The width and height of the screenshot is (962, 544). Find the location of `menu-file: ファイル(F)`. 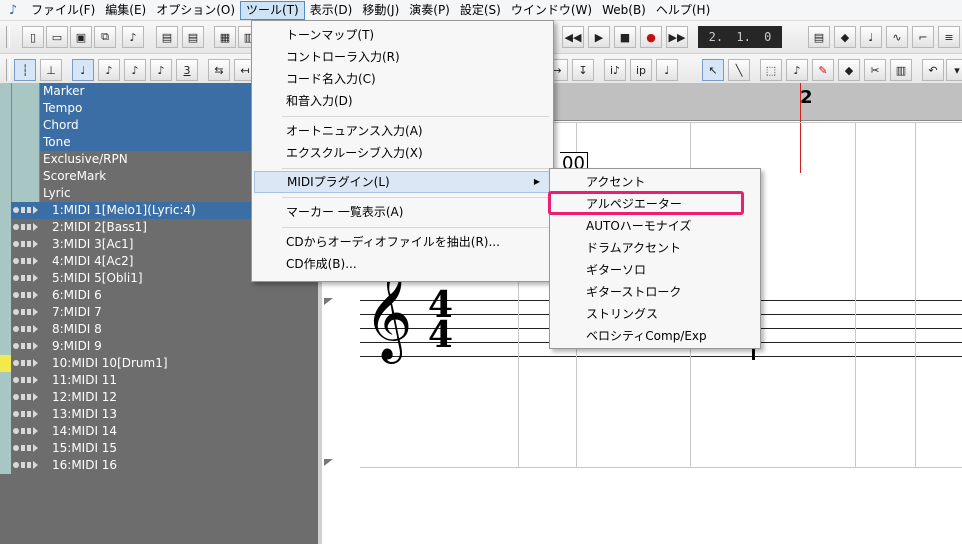

menu-file: ファイル(F) is located at coordinates (63, 10).